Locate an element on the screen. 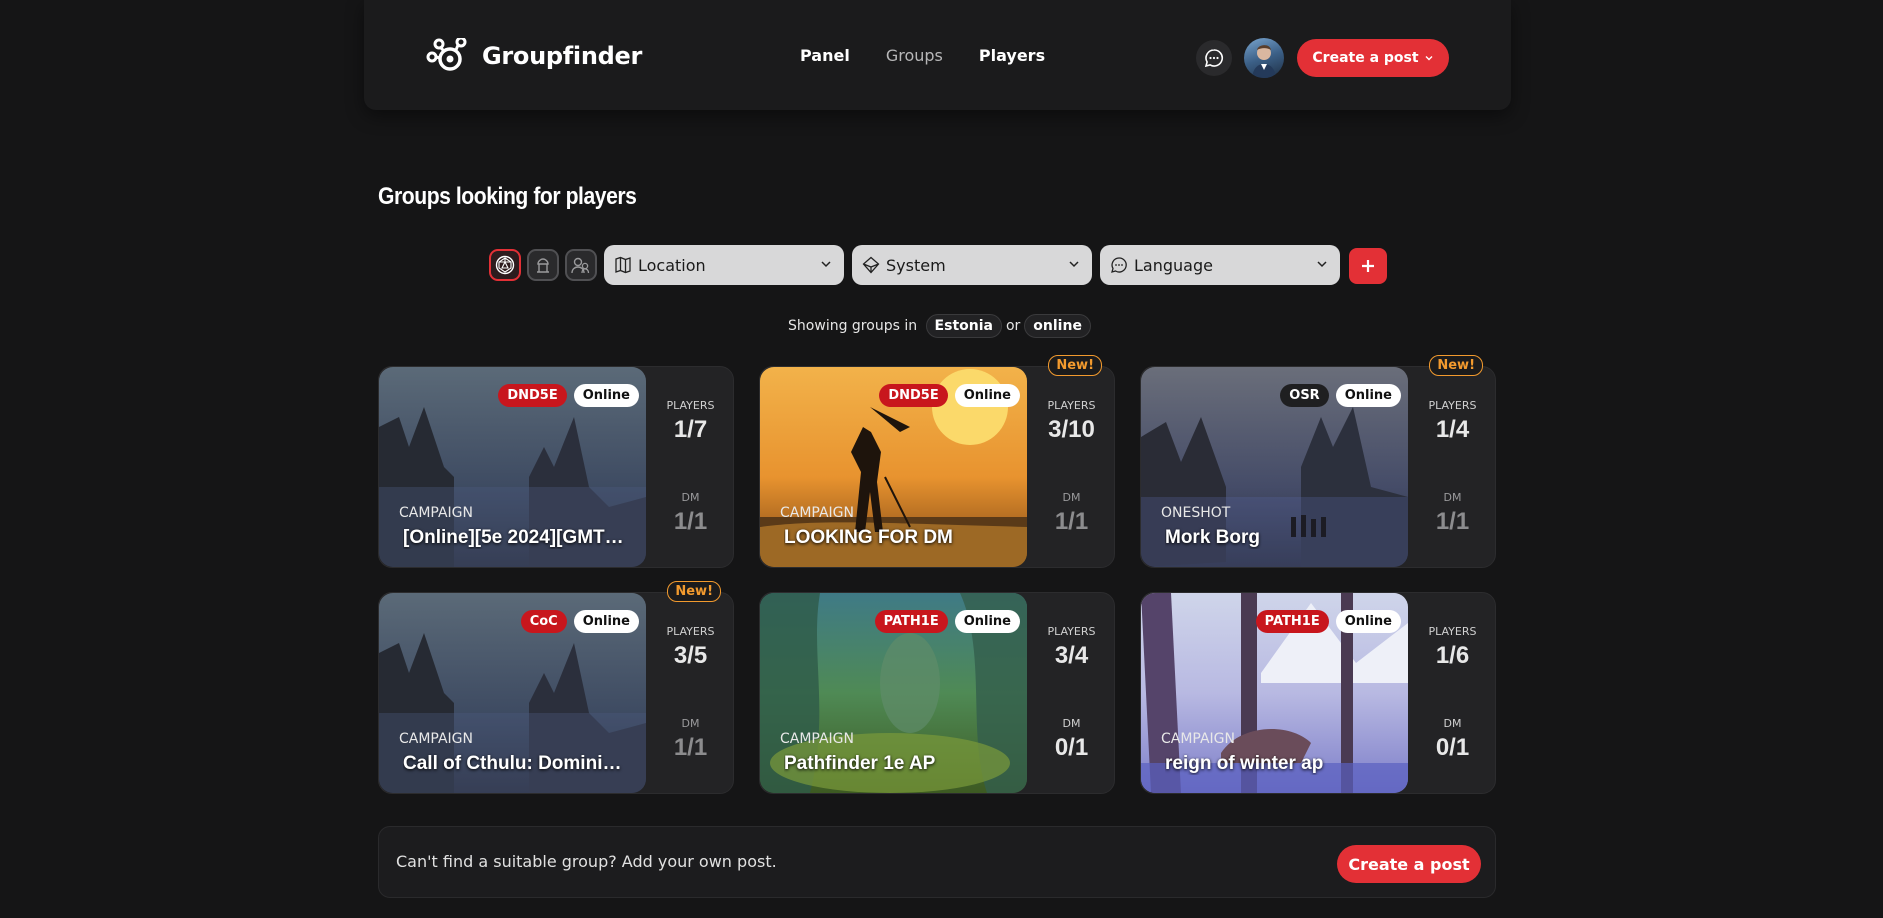 The width and height of the screenshot is (1883, 918). avatar-portrait-icon is located at coordinates (1264, 61).